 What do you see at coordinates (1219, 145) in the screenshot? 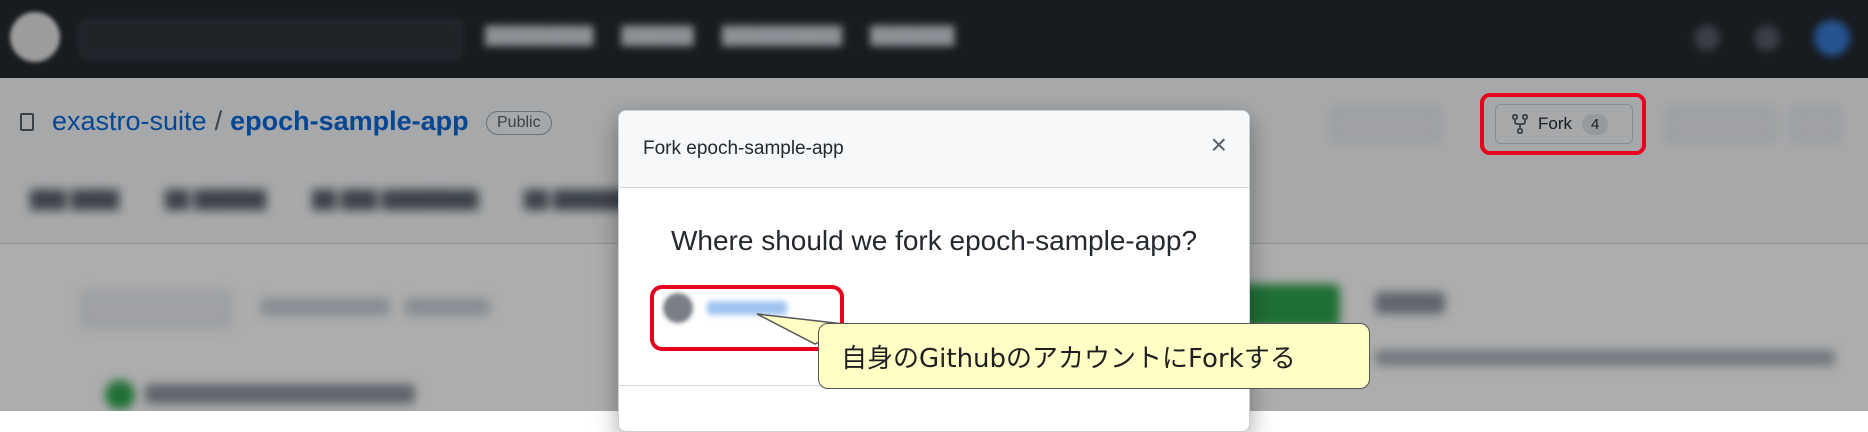
I see `close-icon: ×` at bounding box center [1219, 145].